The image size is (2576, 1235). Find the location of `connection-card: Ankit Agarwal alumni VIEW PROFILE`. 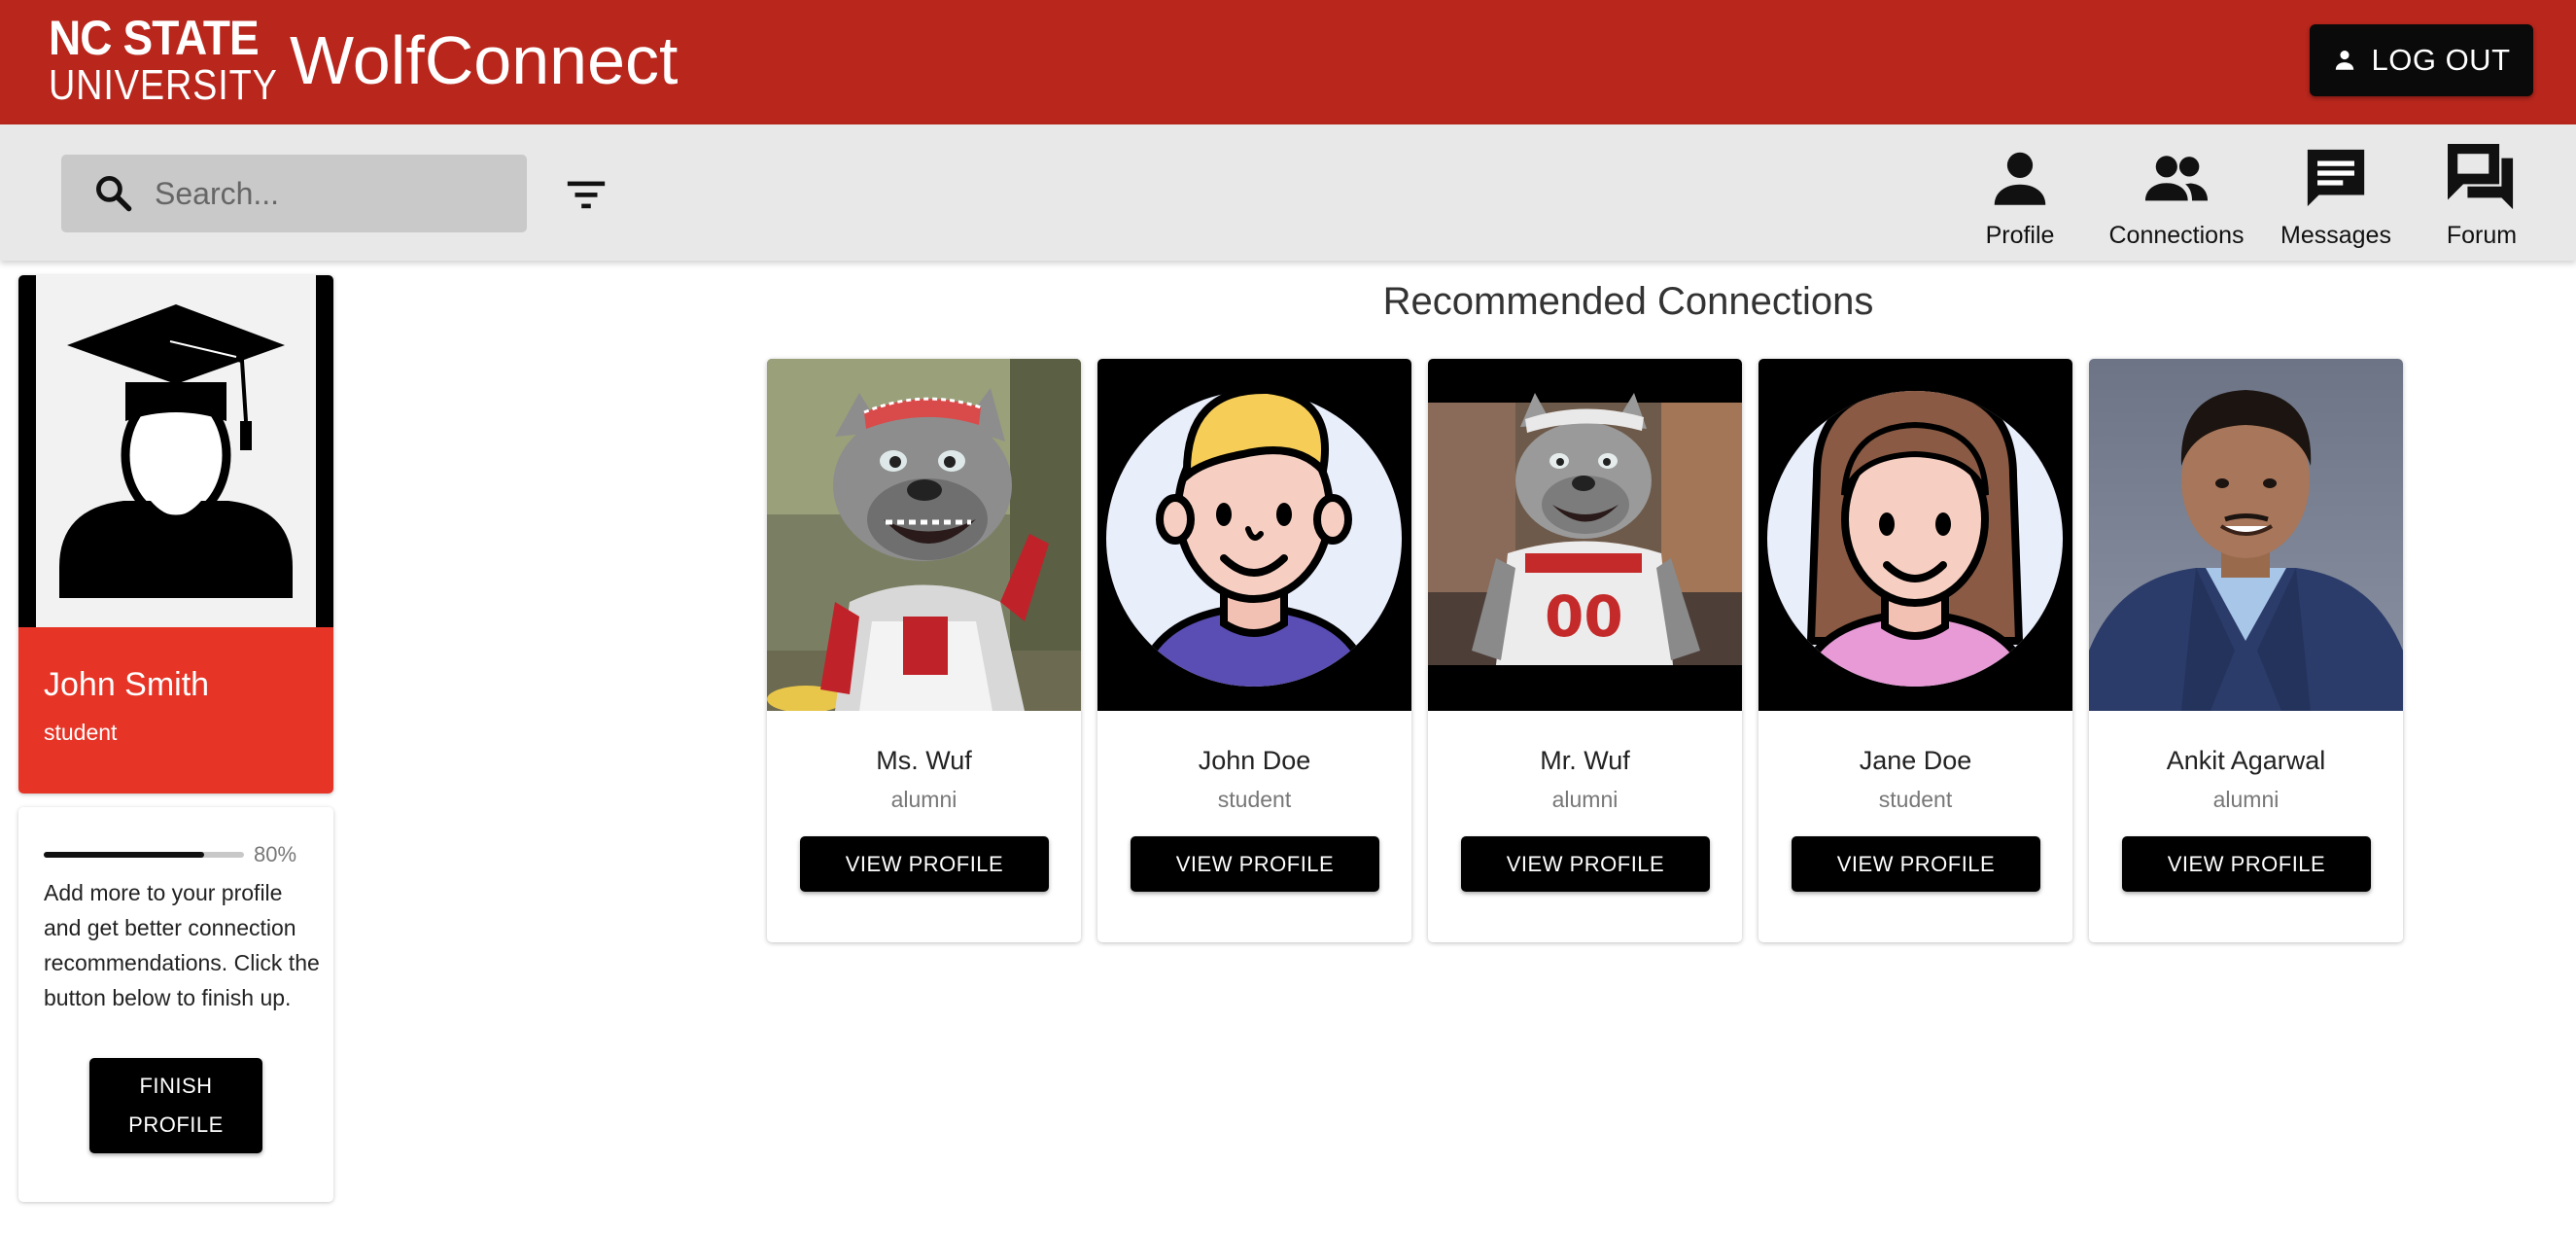

connection-card: Ankit Agarwal alumni VIEW PROFILE is located at coordinates (2246, 650).